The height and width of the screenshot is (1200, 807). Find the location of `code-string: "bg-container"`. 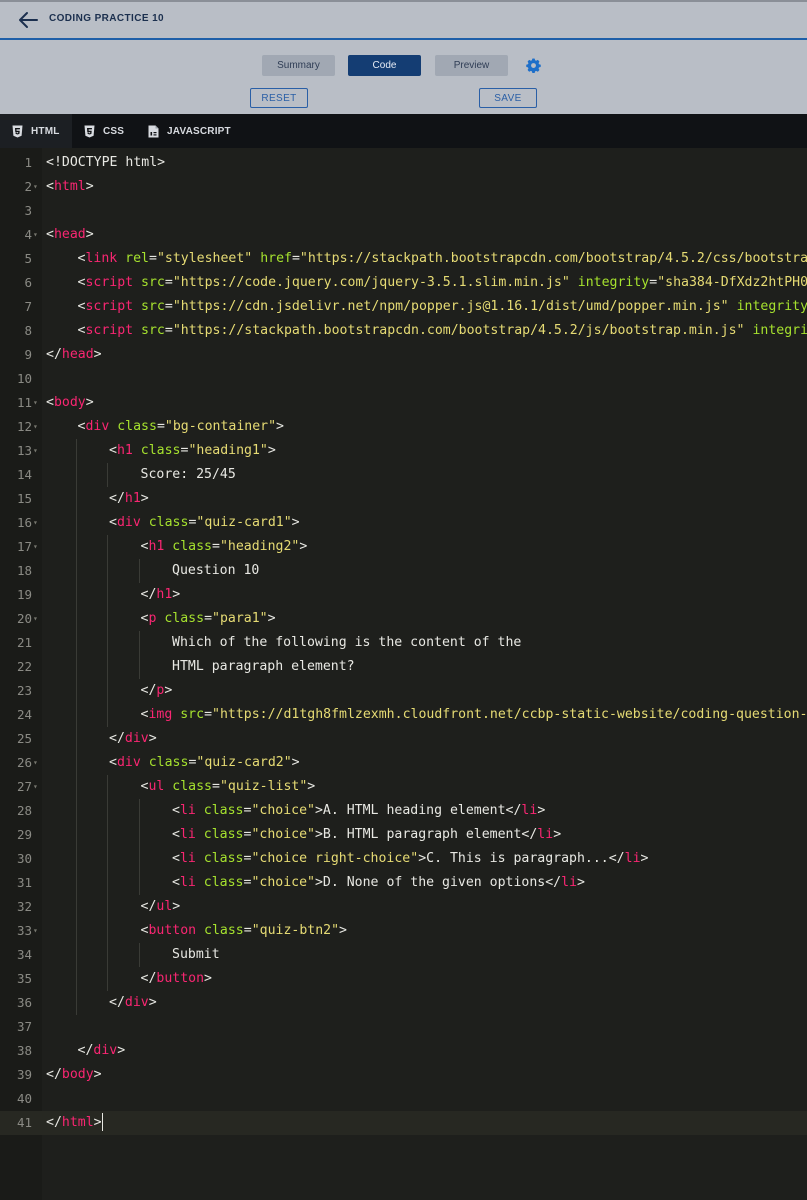

code-string: "bg-container" is located at coordinates (220, 426).